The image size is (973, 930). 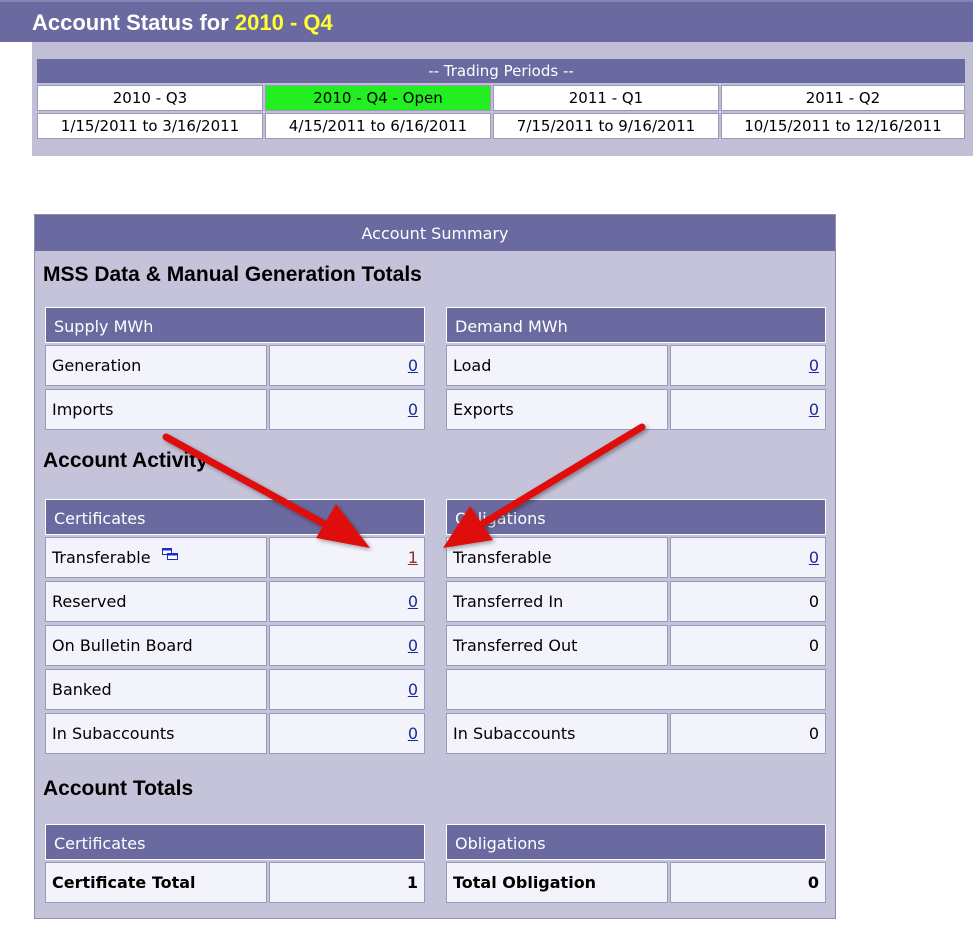 What do you see at coordinates (557, 365) in the screenshot?
I see `row-label: Load` at bounding box center [557, 365].